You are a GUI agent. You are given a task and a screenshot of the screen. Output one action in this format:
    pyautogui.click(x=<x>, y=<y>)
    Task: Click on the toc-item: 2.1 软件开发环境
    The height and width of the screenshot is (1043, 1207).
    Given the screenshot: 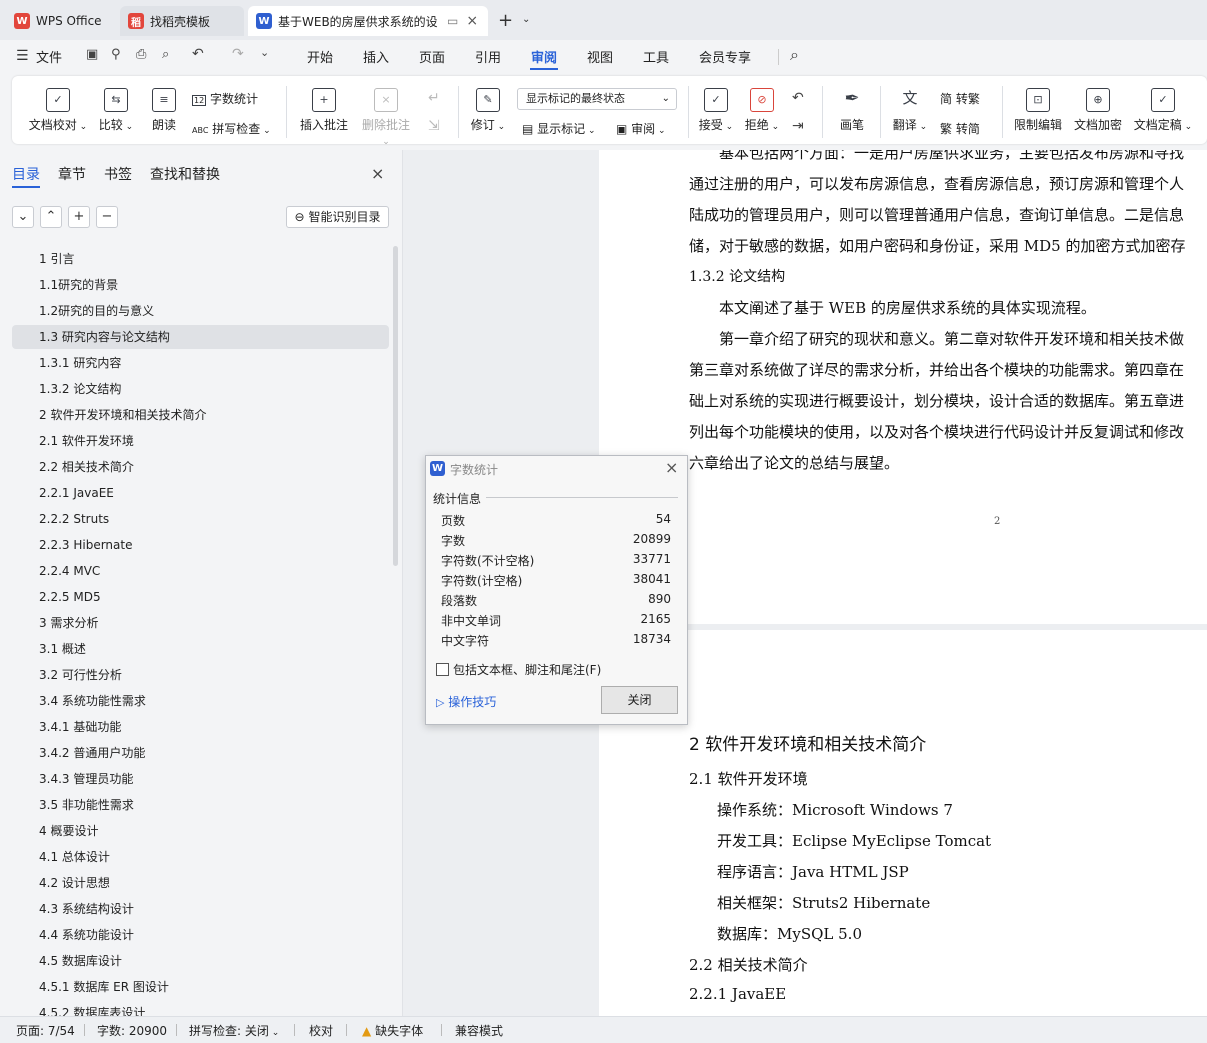 What is the action you would take?
    pyautogui.click(x=200, y=441)
    